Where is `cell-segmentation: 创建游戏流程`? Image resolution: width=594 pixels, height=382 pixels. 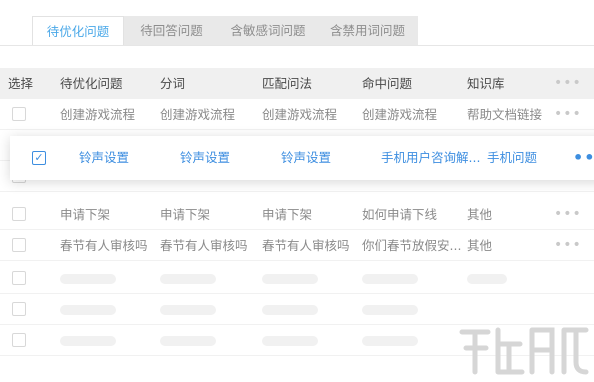
cell-segmentation: 创建游戏流程 is located at coordinates (198, 114).